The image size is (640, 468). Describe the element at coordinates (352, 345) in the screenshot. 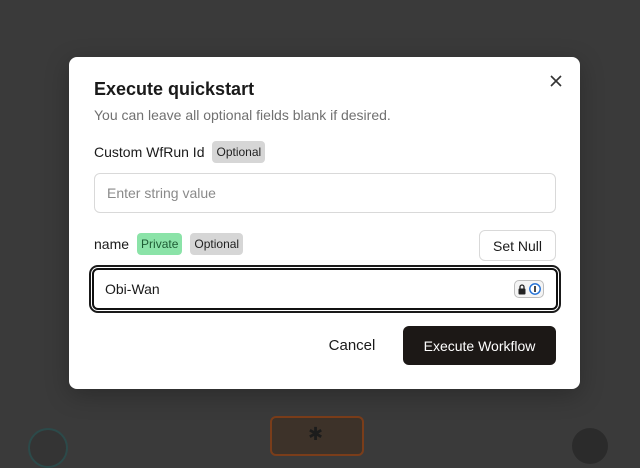

I see `cancel-button: Cancel` at that location.